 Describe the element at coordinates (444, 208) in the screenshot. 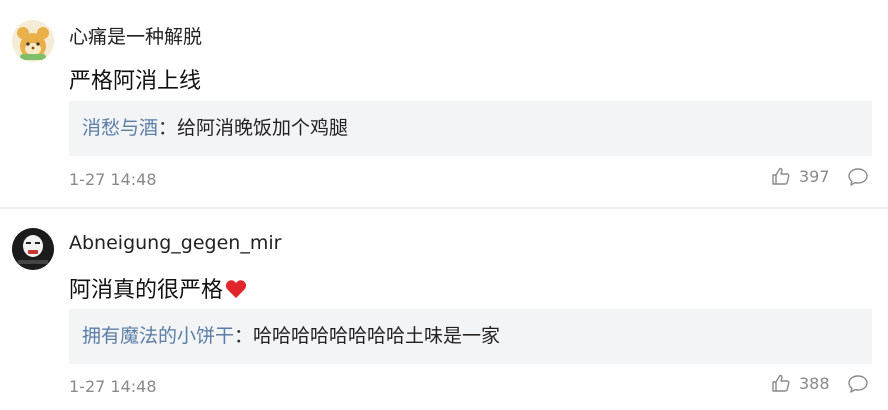

I see `comment-divider` at that location.